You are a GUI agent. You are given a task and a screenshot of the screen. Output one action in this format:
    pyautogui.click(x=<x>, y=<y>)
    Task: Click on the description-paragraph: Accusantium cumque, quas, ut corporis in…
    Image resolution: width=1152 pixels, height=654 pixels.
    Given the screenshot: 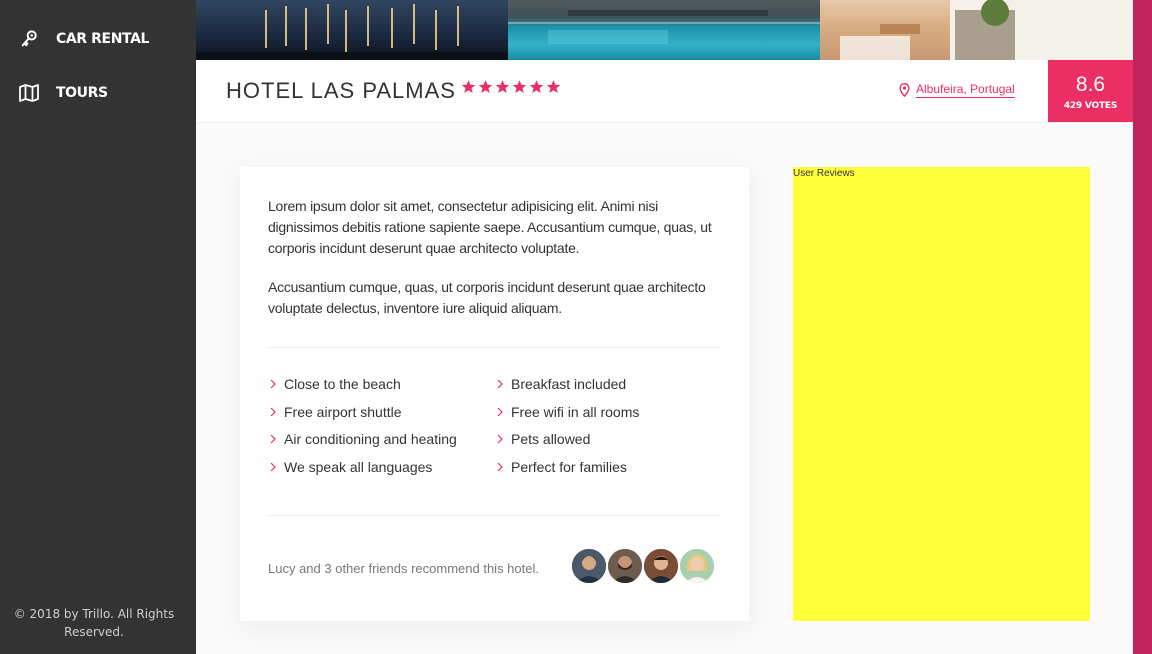 What is the action you would take?
    pyautogui.click(x=487, y=297)
    